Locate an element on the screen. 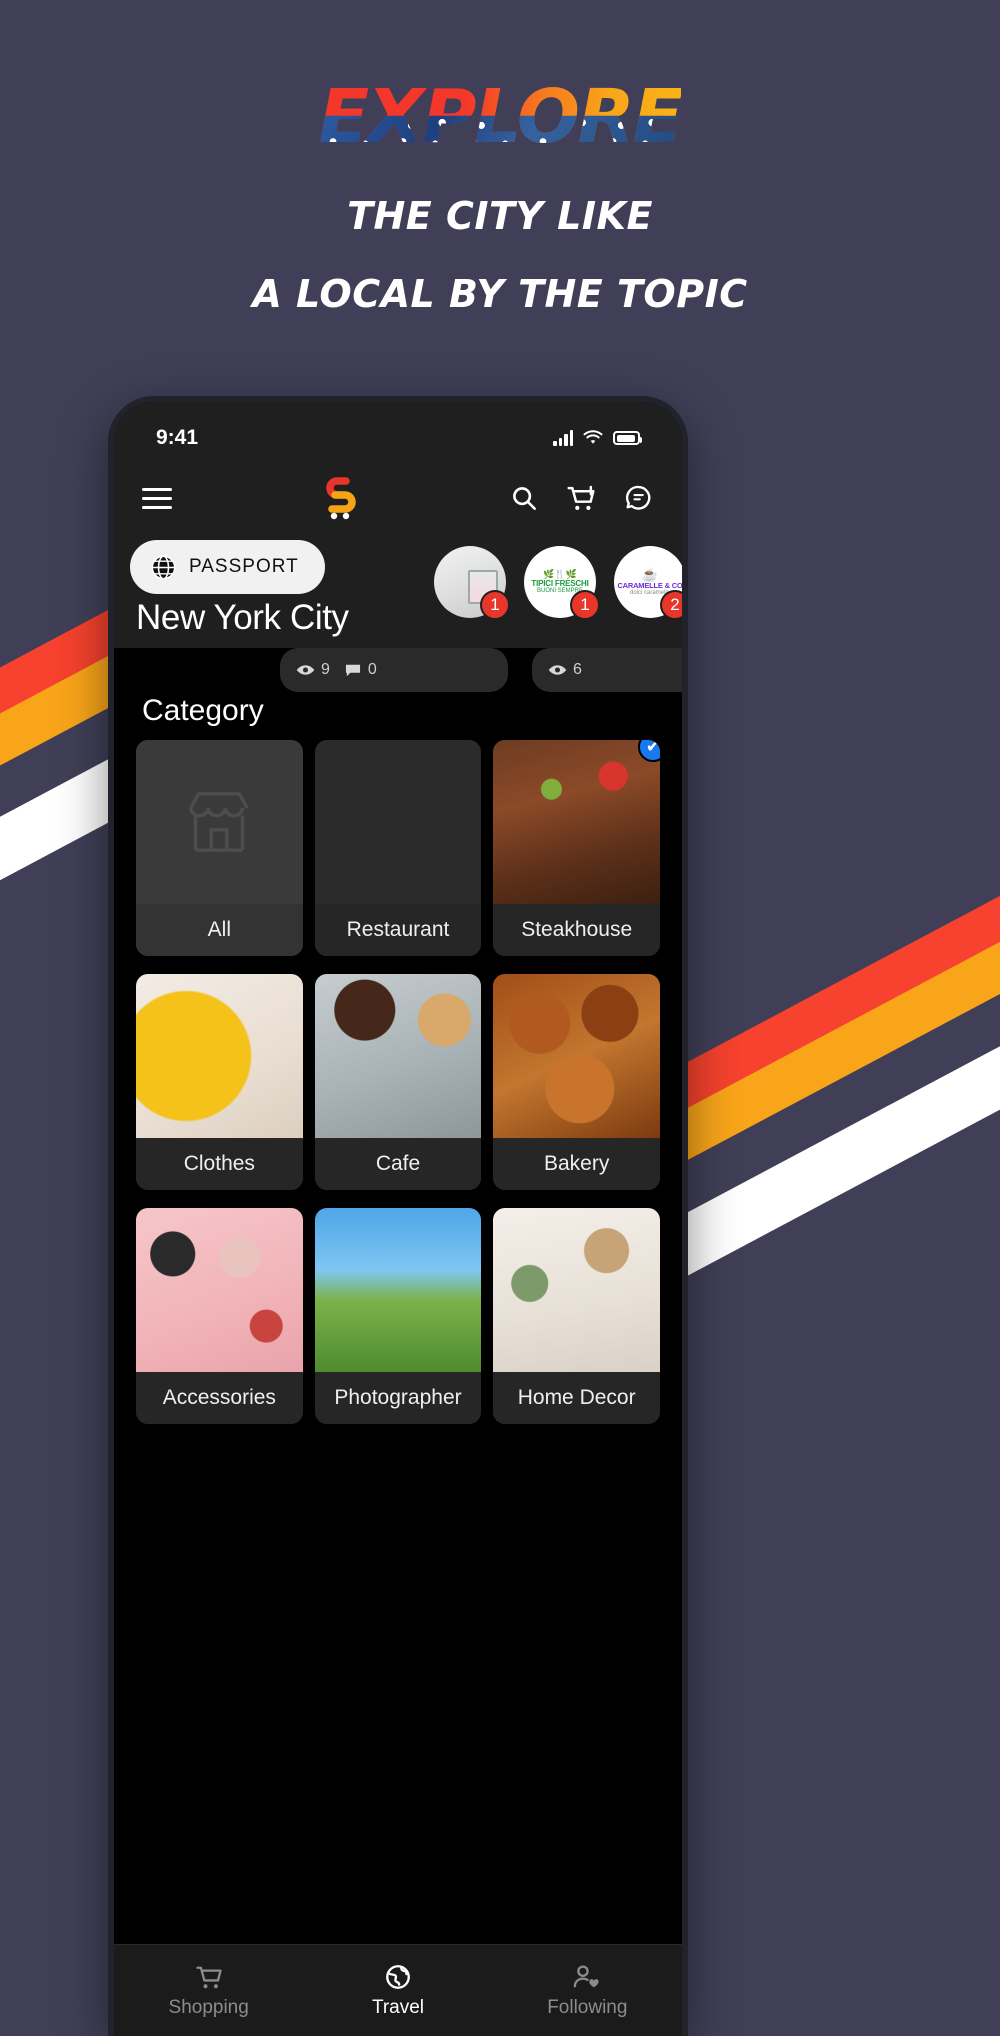  story-item: ☕ CARAMELLE & CO dolci caramelle 2 is located at coordinates (648, 583).